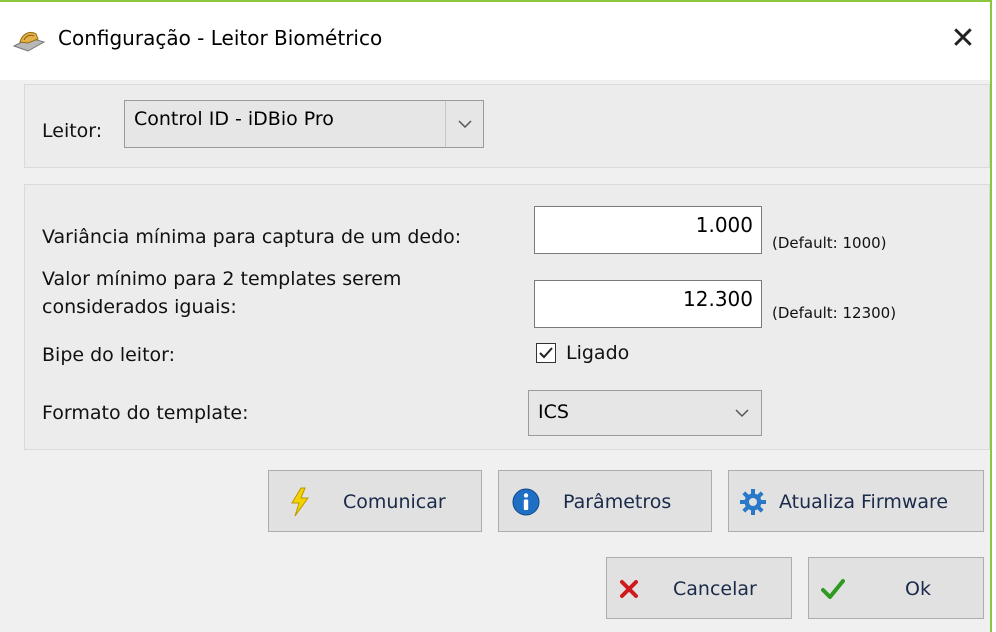  What do you see at coordinates (864, 502) in the screenshot?
I see `atualiza-firmware-label: Atualiza Firmware` at bounding box center [864, 502].